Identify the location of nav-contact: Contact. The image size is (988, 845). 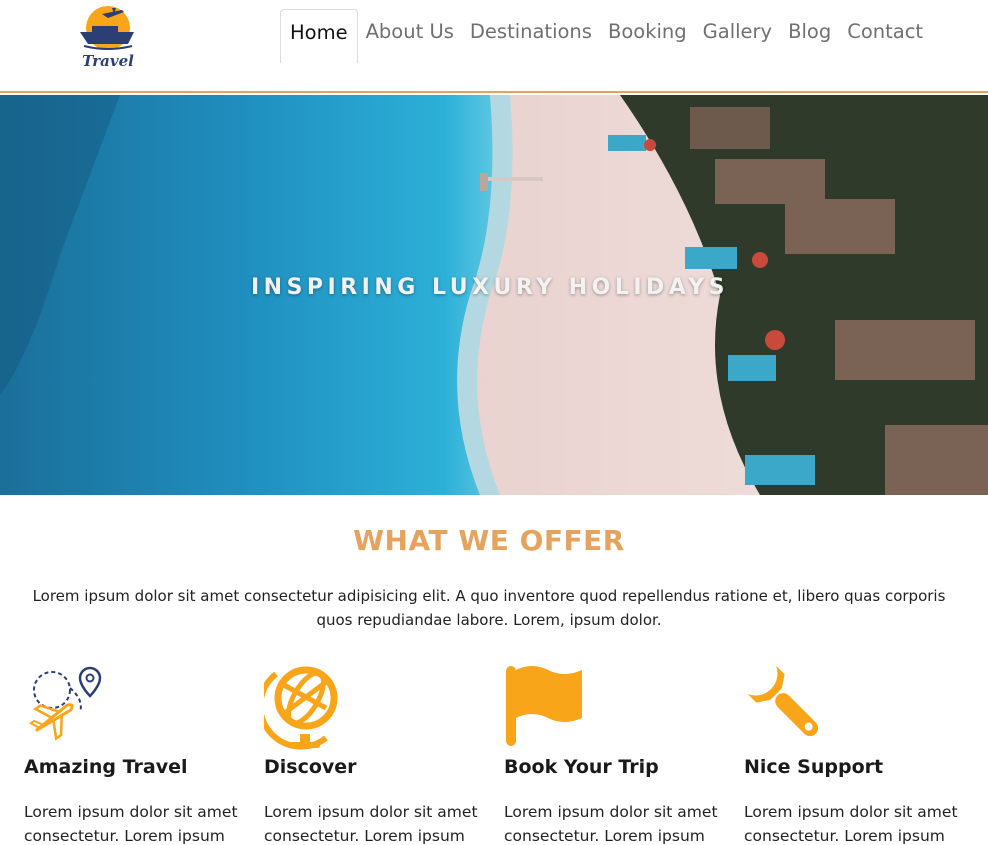
(885, 36).